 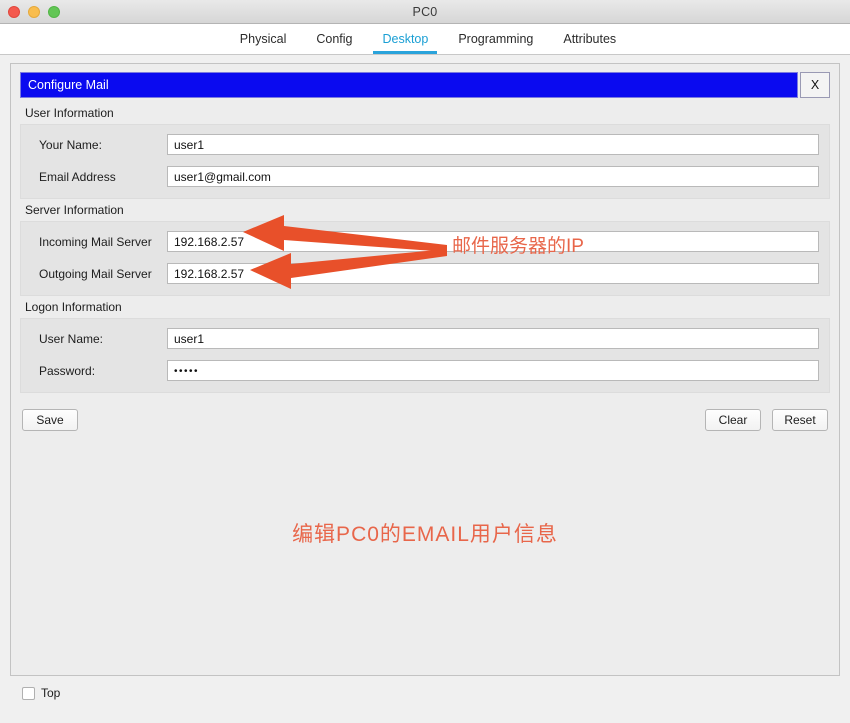 I want to click on save-button: Save, so click(x=50, y=420).